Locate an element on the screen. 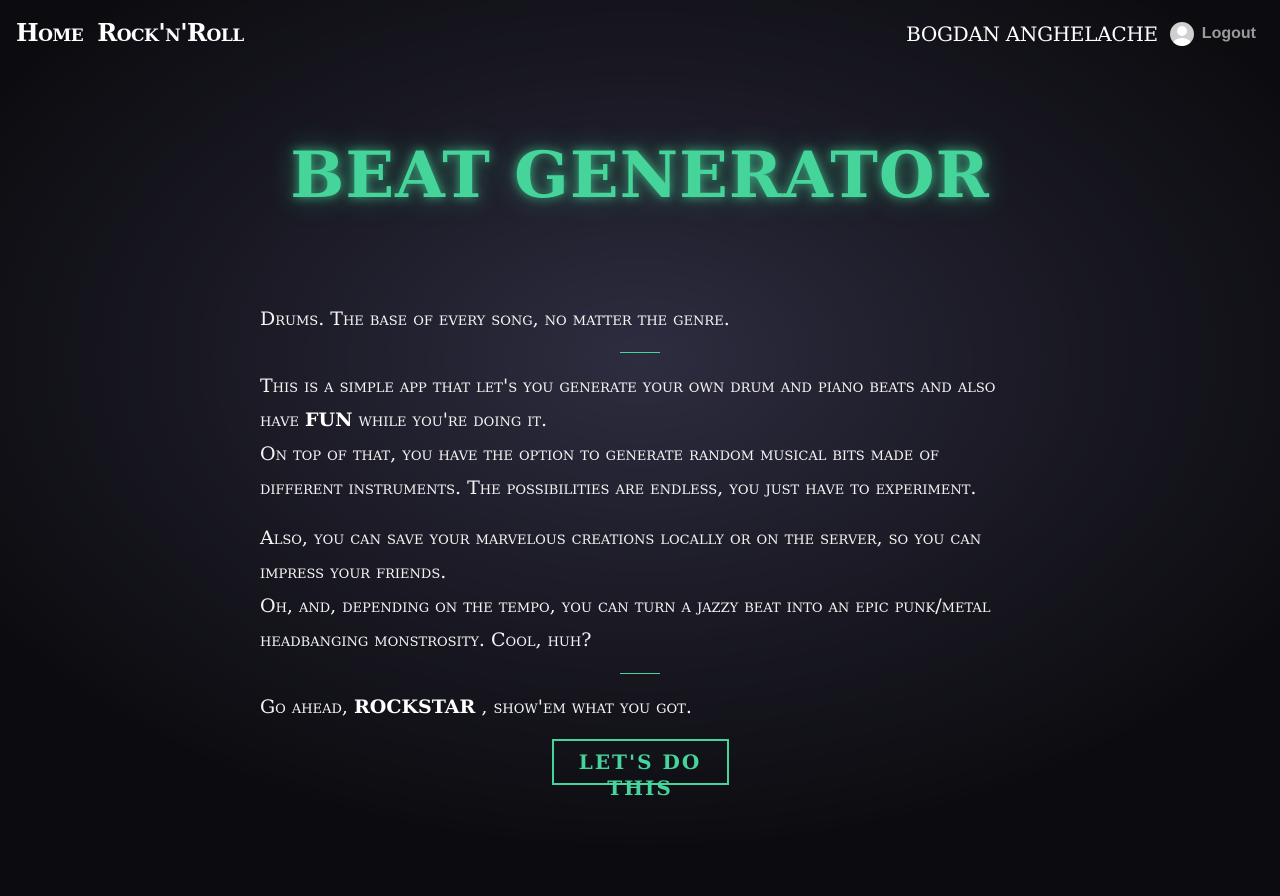 The height and width of the screenshot is (896, 1280). rockstar-emphasis: ROCKSTAR is located at coordinates (415, 707).